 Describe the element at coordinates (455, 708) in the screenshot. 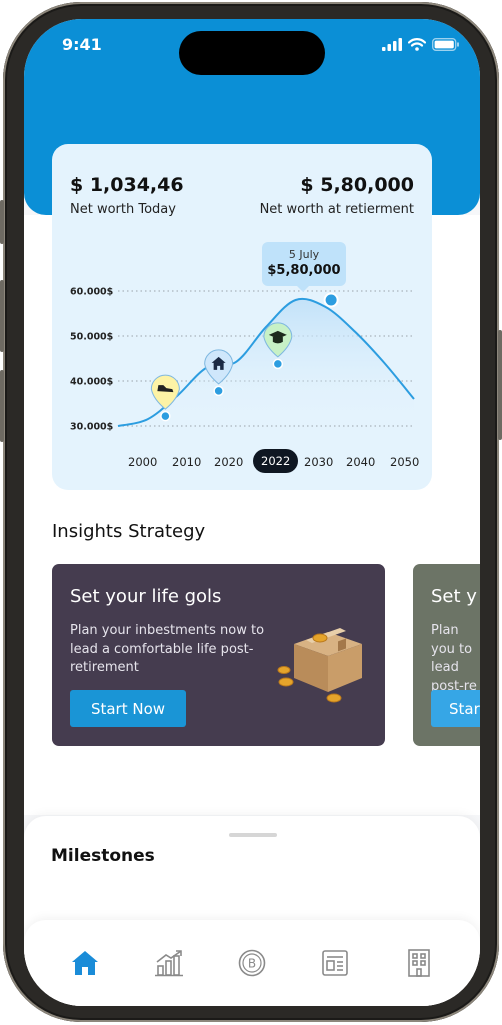

I see `start-now-button: Star` at that location.